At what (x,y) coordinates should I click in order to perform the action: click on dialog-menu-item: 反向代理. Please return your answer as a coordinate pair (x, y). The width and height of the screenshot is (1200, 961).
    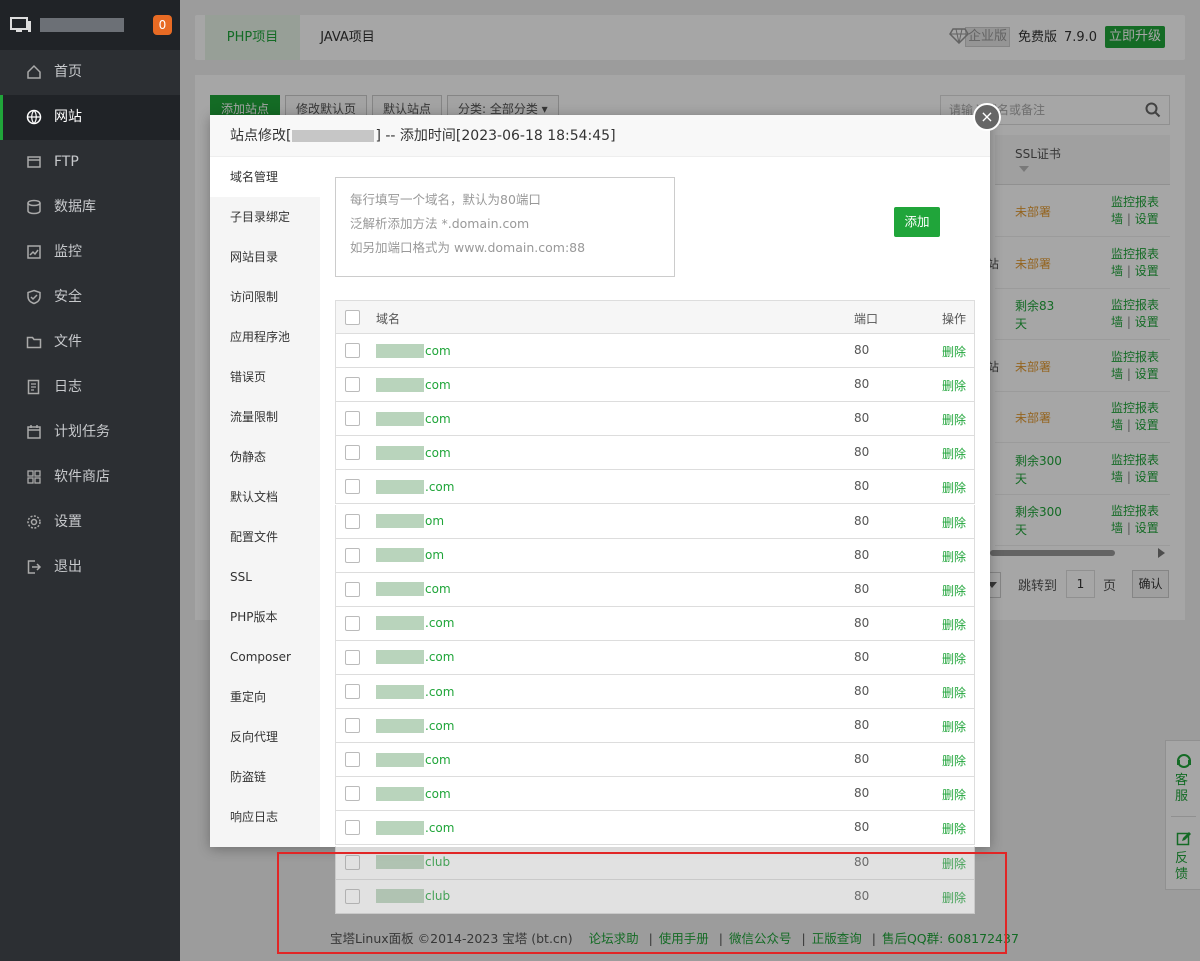
    Looking at the image, I should click on (265, 737).